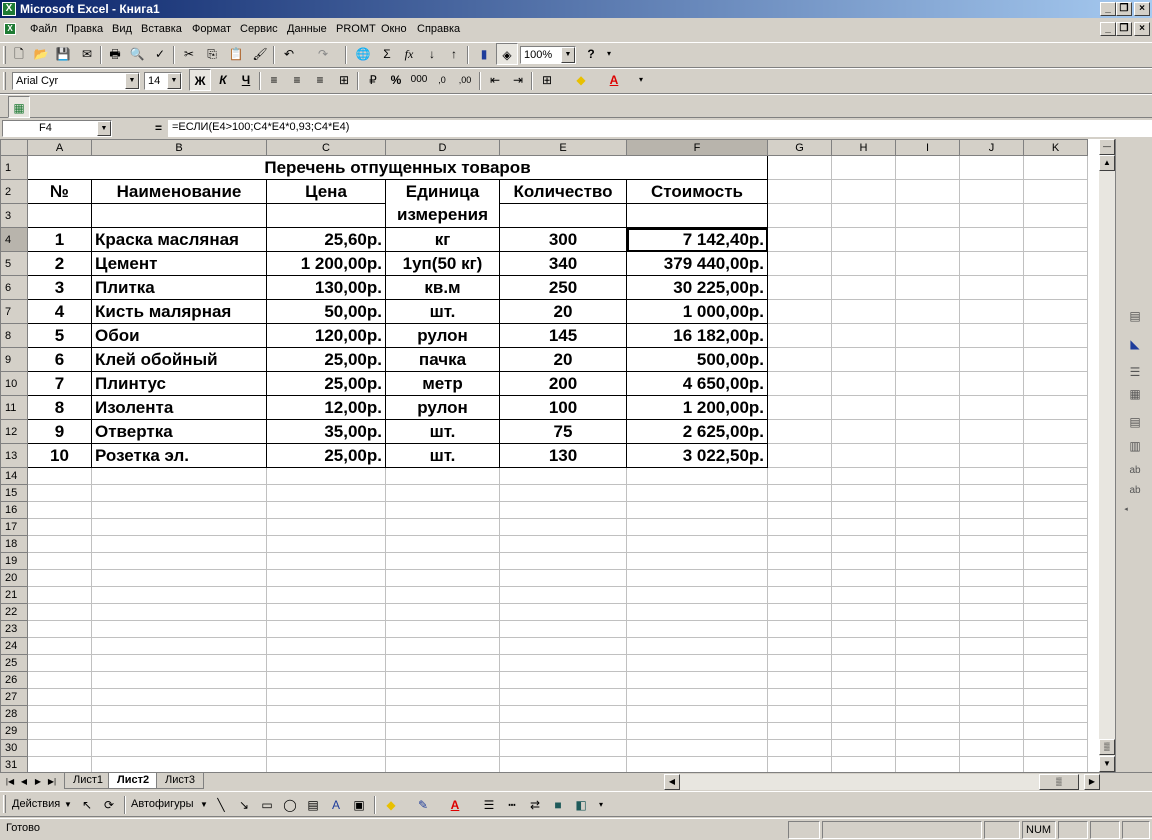 The image size is (1152, 840). Describe the element at coordinates (14, 287) in the screenshot. I see `row-header: 6` at that location.